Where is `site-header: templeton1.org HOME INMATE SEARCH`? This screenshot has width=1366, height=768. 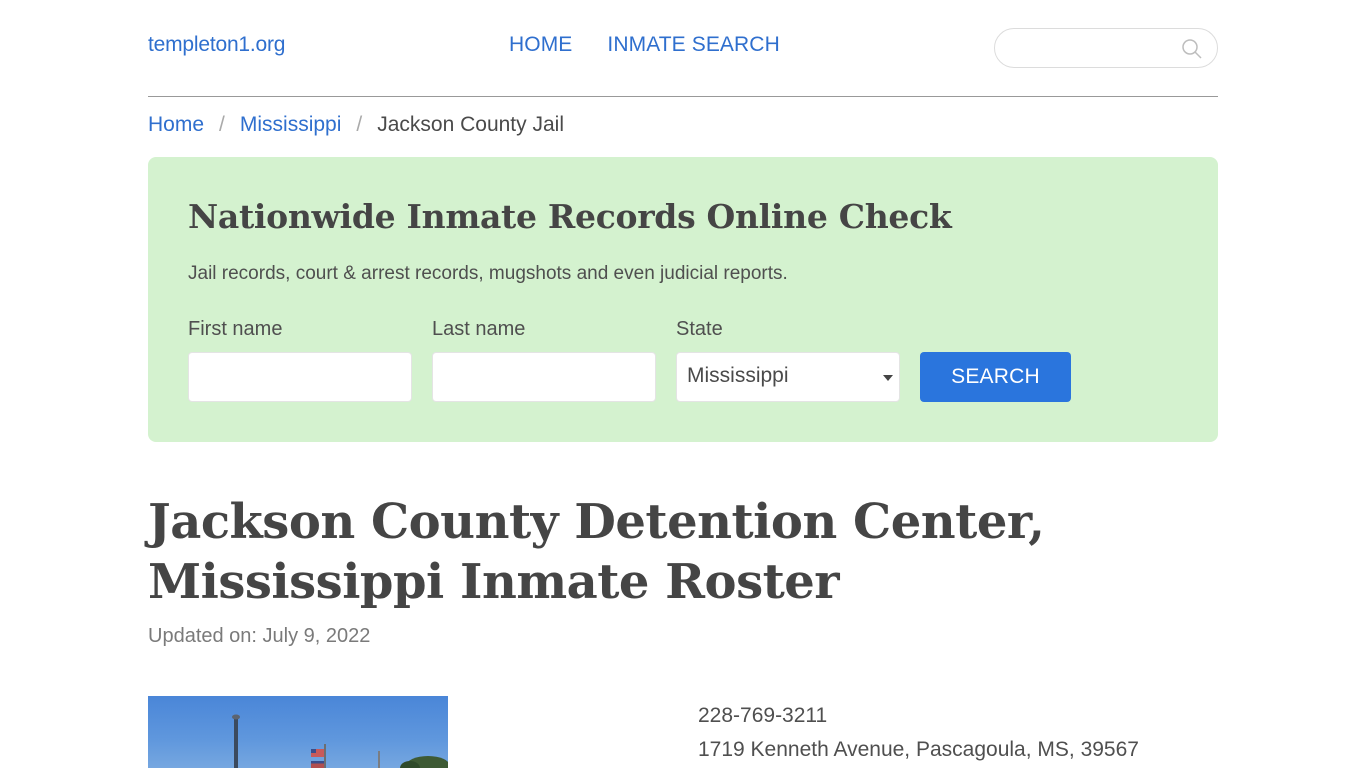 site-header: templeton1.org HOME INMATE SEARCH is located at coordinates (683, 48).